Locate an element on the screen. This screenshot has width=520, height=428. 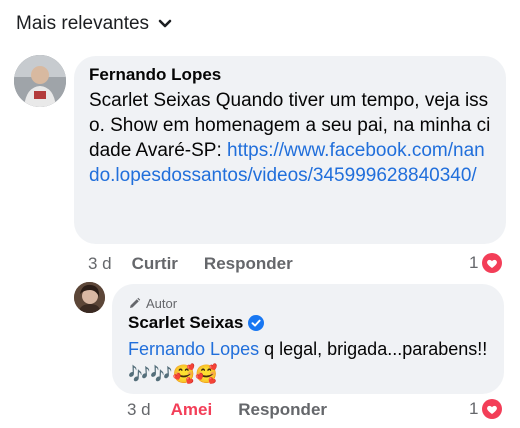
verified-badge-icon is located at coordinates (256, 323).